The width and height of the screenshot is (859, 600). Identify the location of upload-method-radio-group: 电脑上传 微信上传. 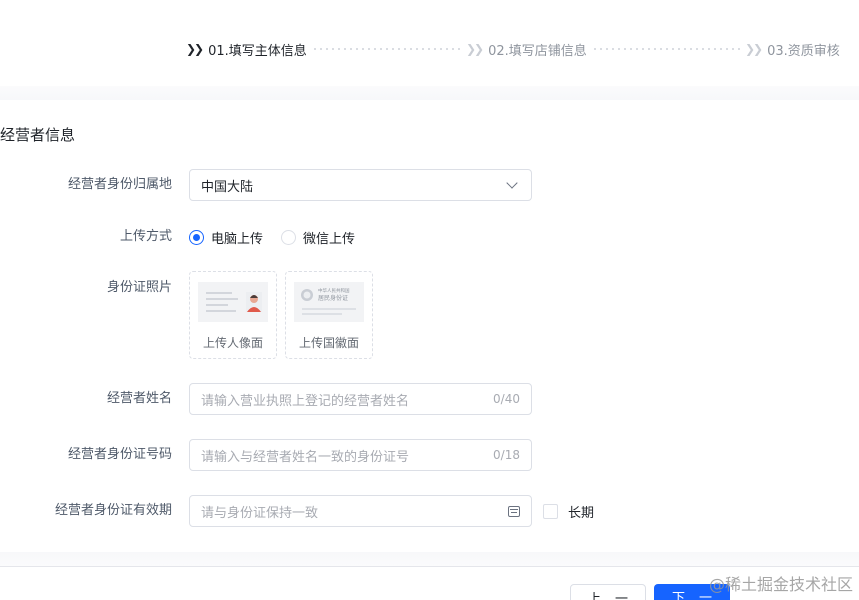
(281, 237).